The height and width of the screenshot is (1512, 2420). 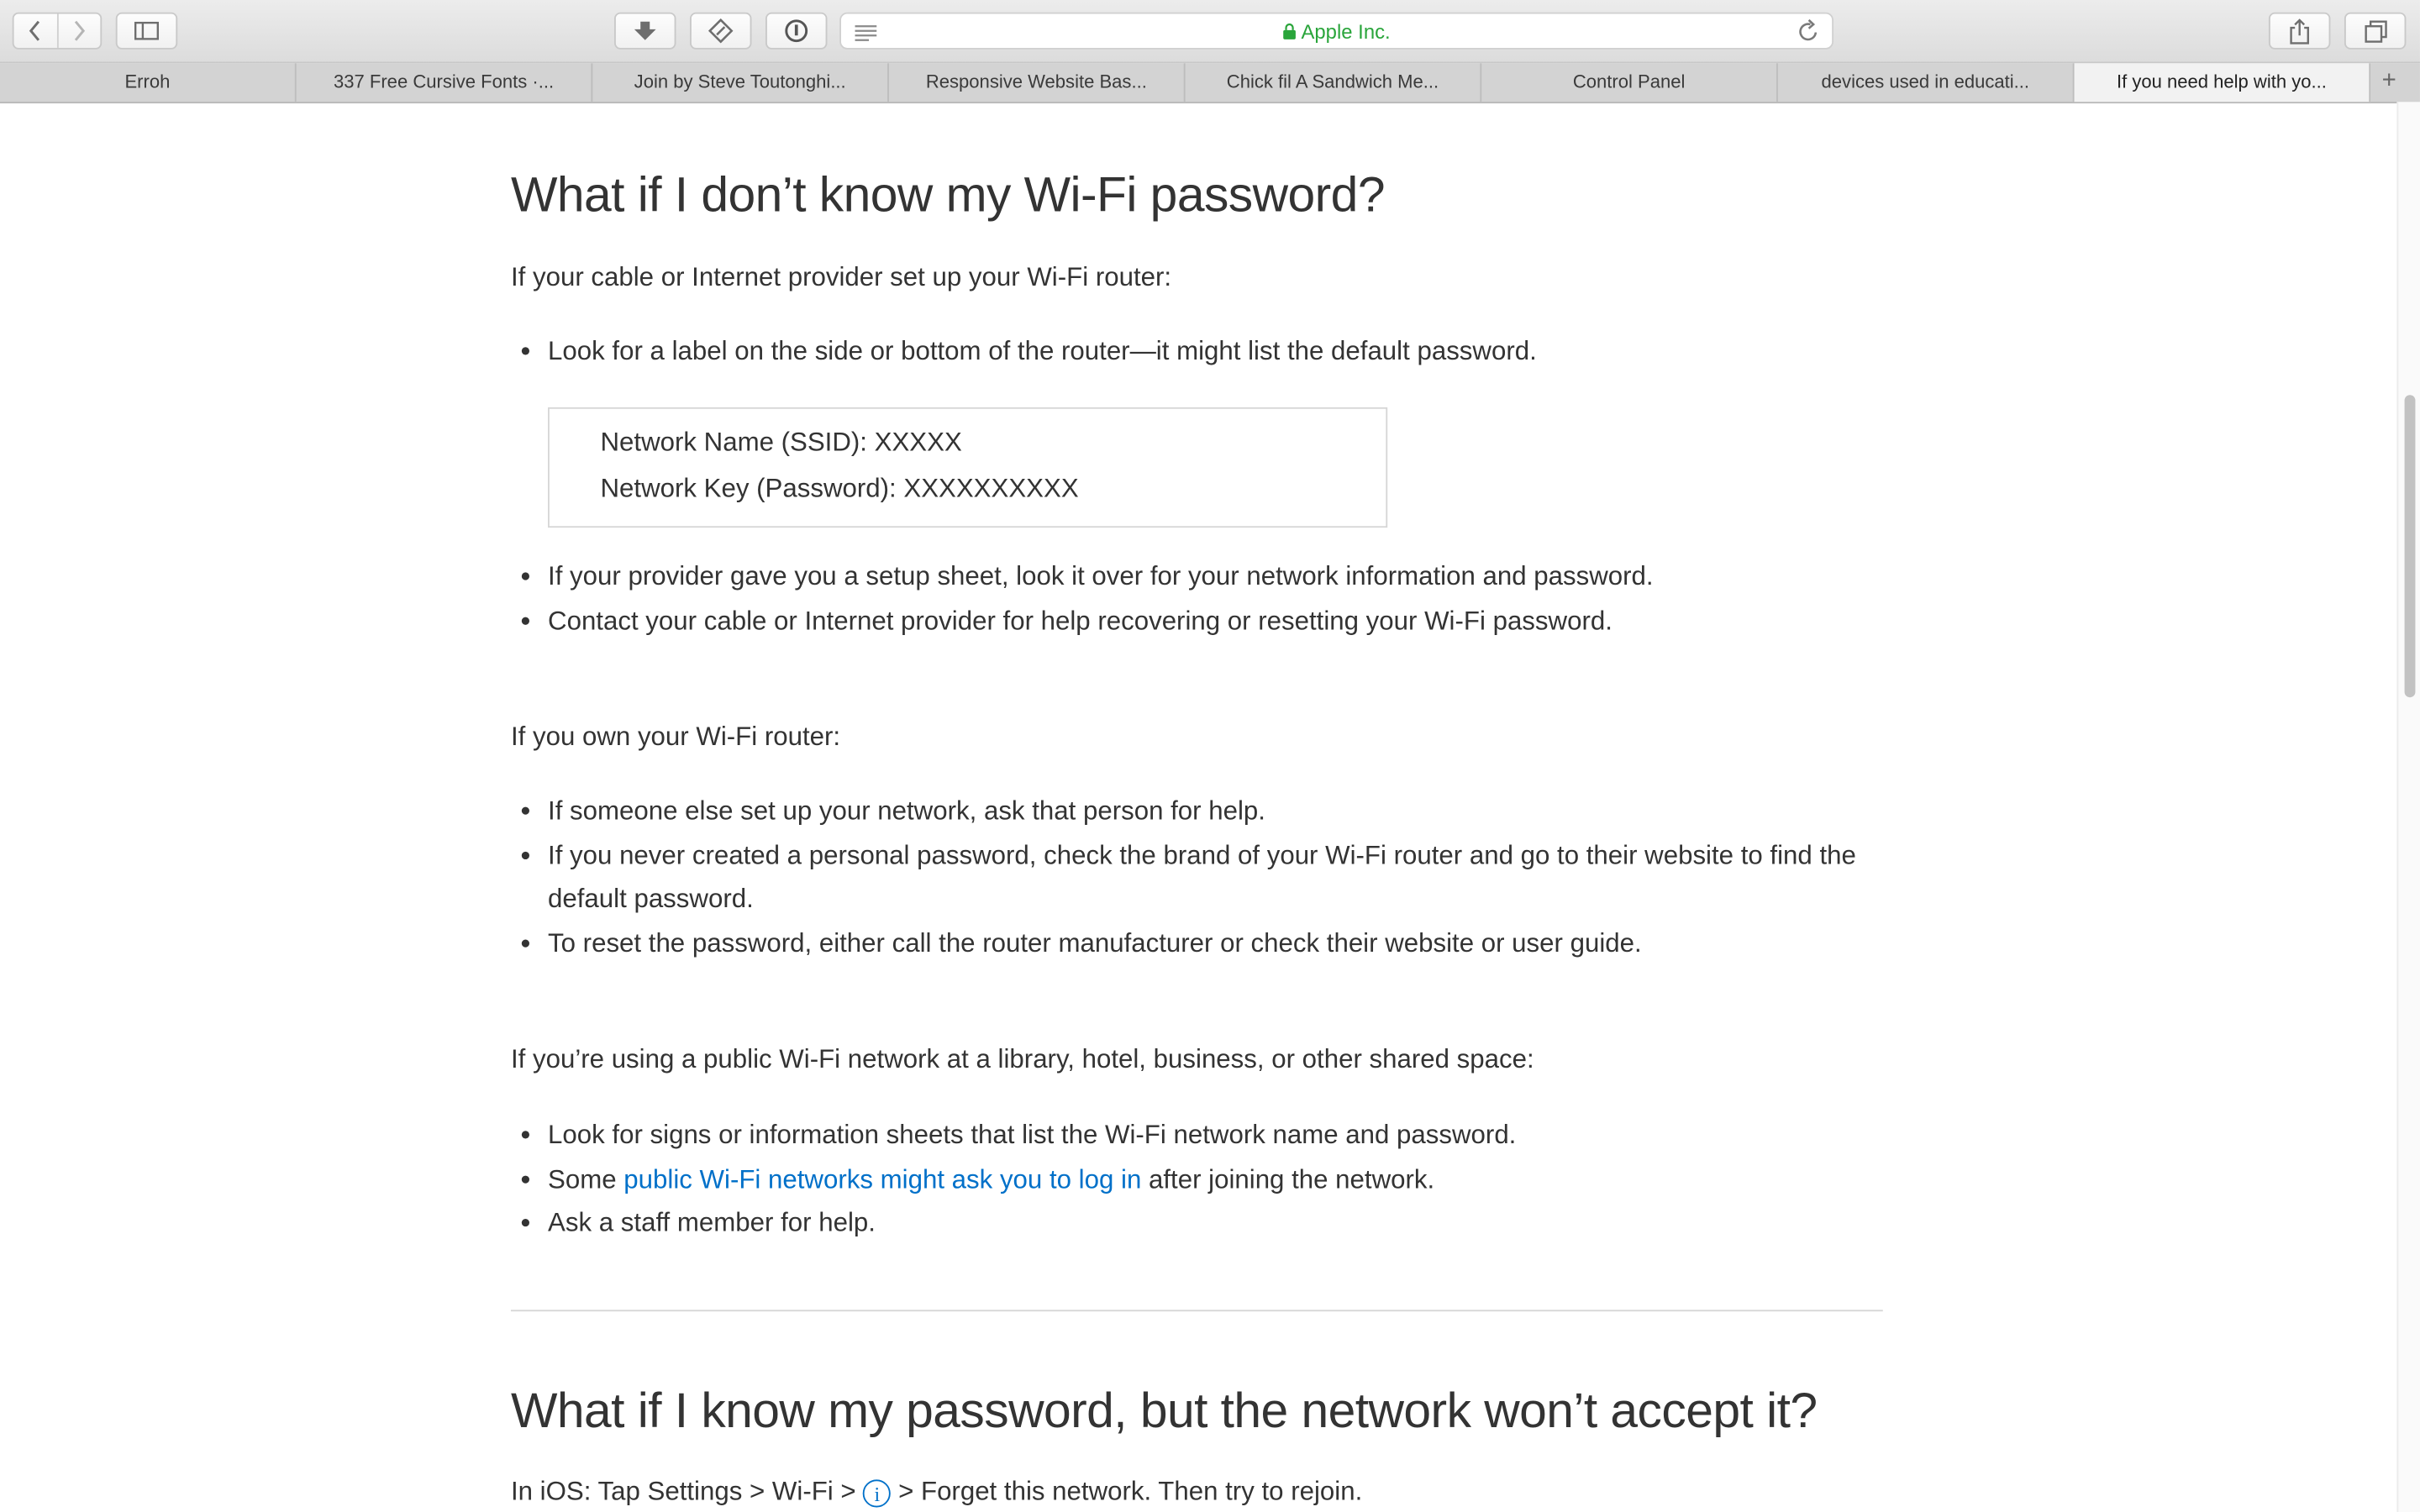 I want to click on scrollbar-thumb, so click(x=2410, y=546).